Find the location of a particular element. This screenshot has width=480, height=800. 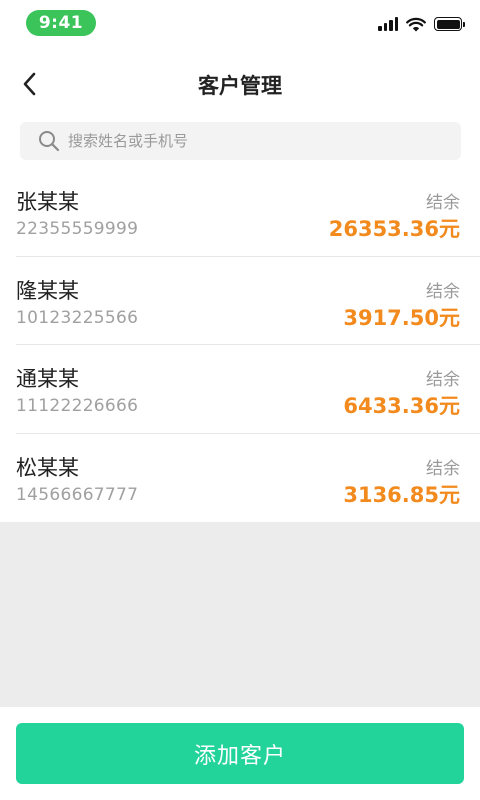

balance-amount: 6433.36元 is located at coordinates (401, 406).